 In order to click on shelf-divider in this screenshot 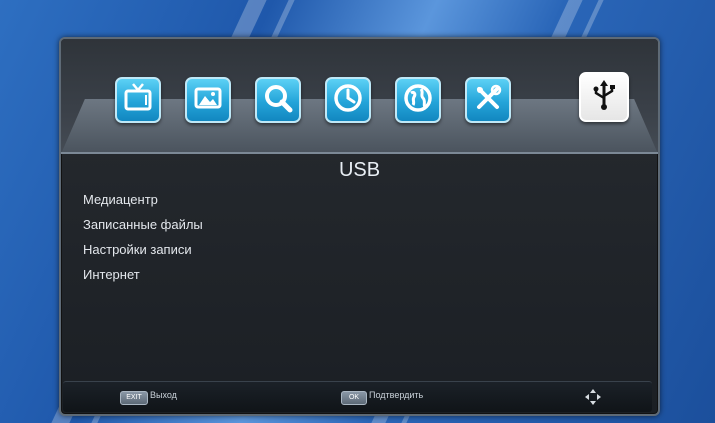, I will do `click(359, 153)`.